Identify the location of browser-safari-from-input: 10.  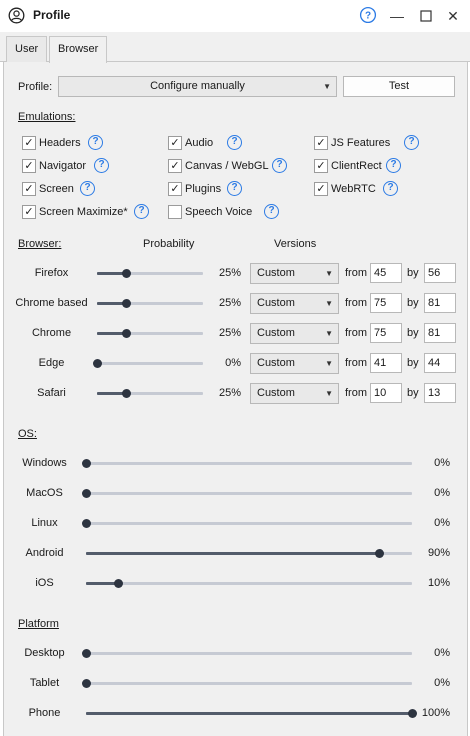
(386, 393).